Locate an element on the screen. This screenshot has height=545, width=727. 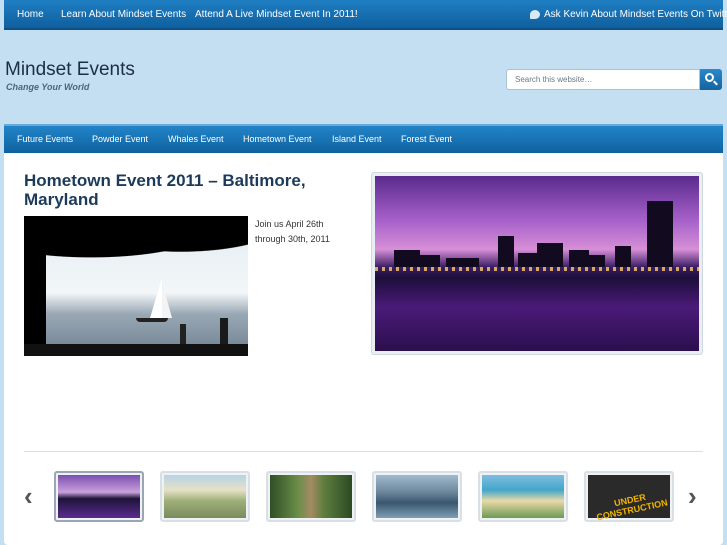
search-button is located at coordinates (711, 79).